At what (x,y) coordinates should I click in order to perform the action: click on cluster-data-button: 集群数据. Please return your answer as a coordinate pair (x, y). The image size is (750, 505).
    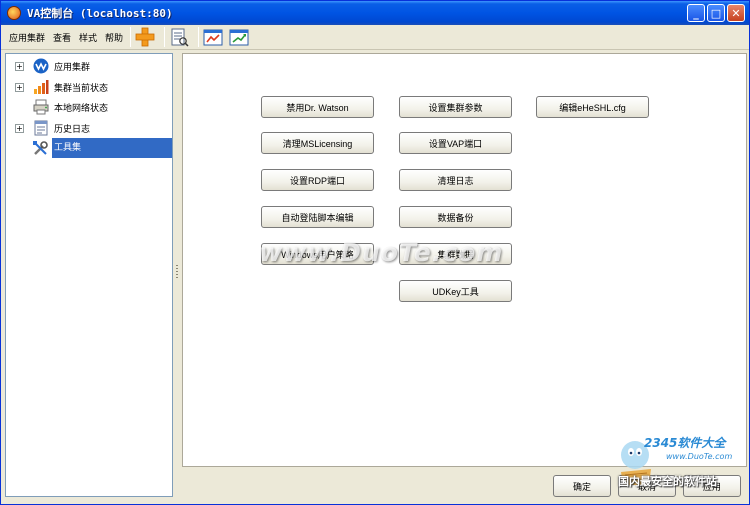
    Looking at the image, I should click on (455, 254).